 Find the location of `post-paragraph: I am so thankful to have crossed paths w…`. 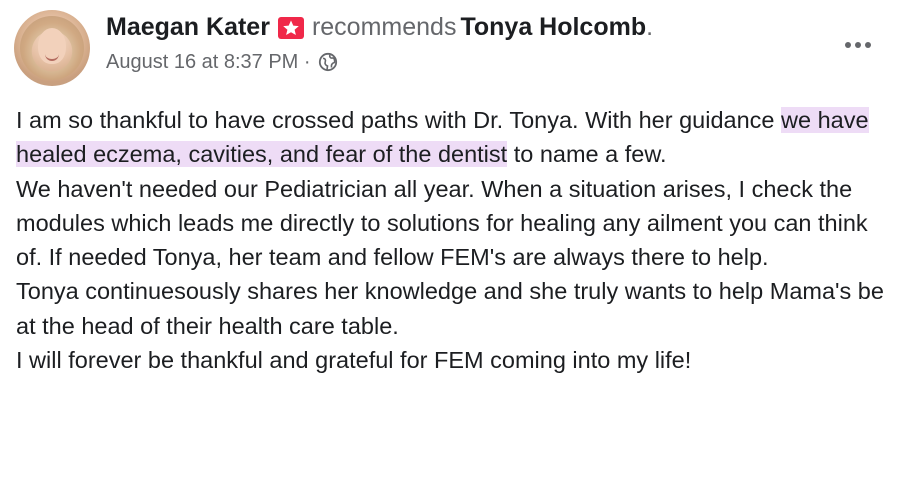

post-paragraph: I am so thankful to have crossed paths w… is located at coordinates (456, 137).